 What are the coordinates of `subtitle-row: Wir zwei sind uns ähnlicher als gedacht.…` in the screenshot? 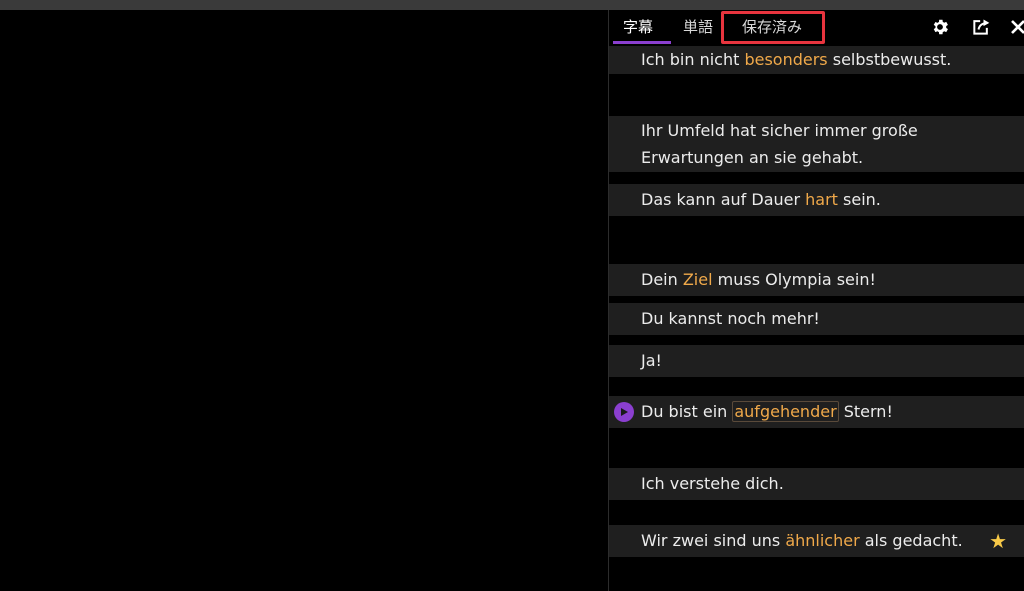 It's located at (816, 541).